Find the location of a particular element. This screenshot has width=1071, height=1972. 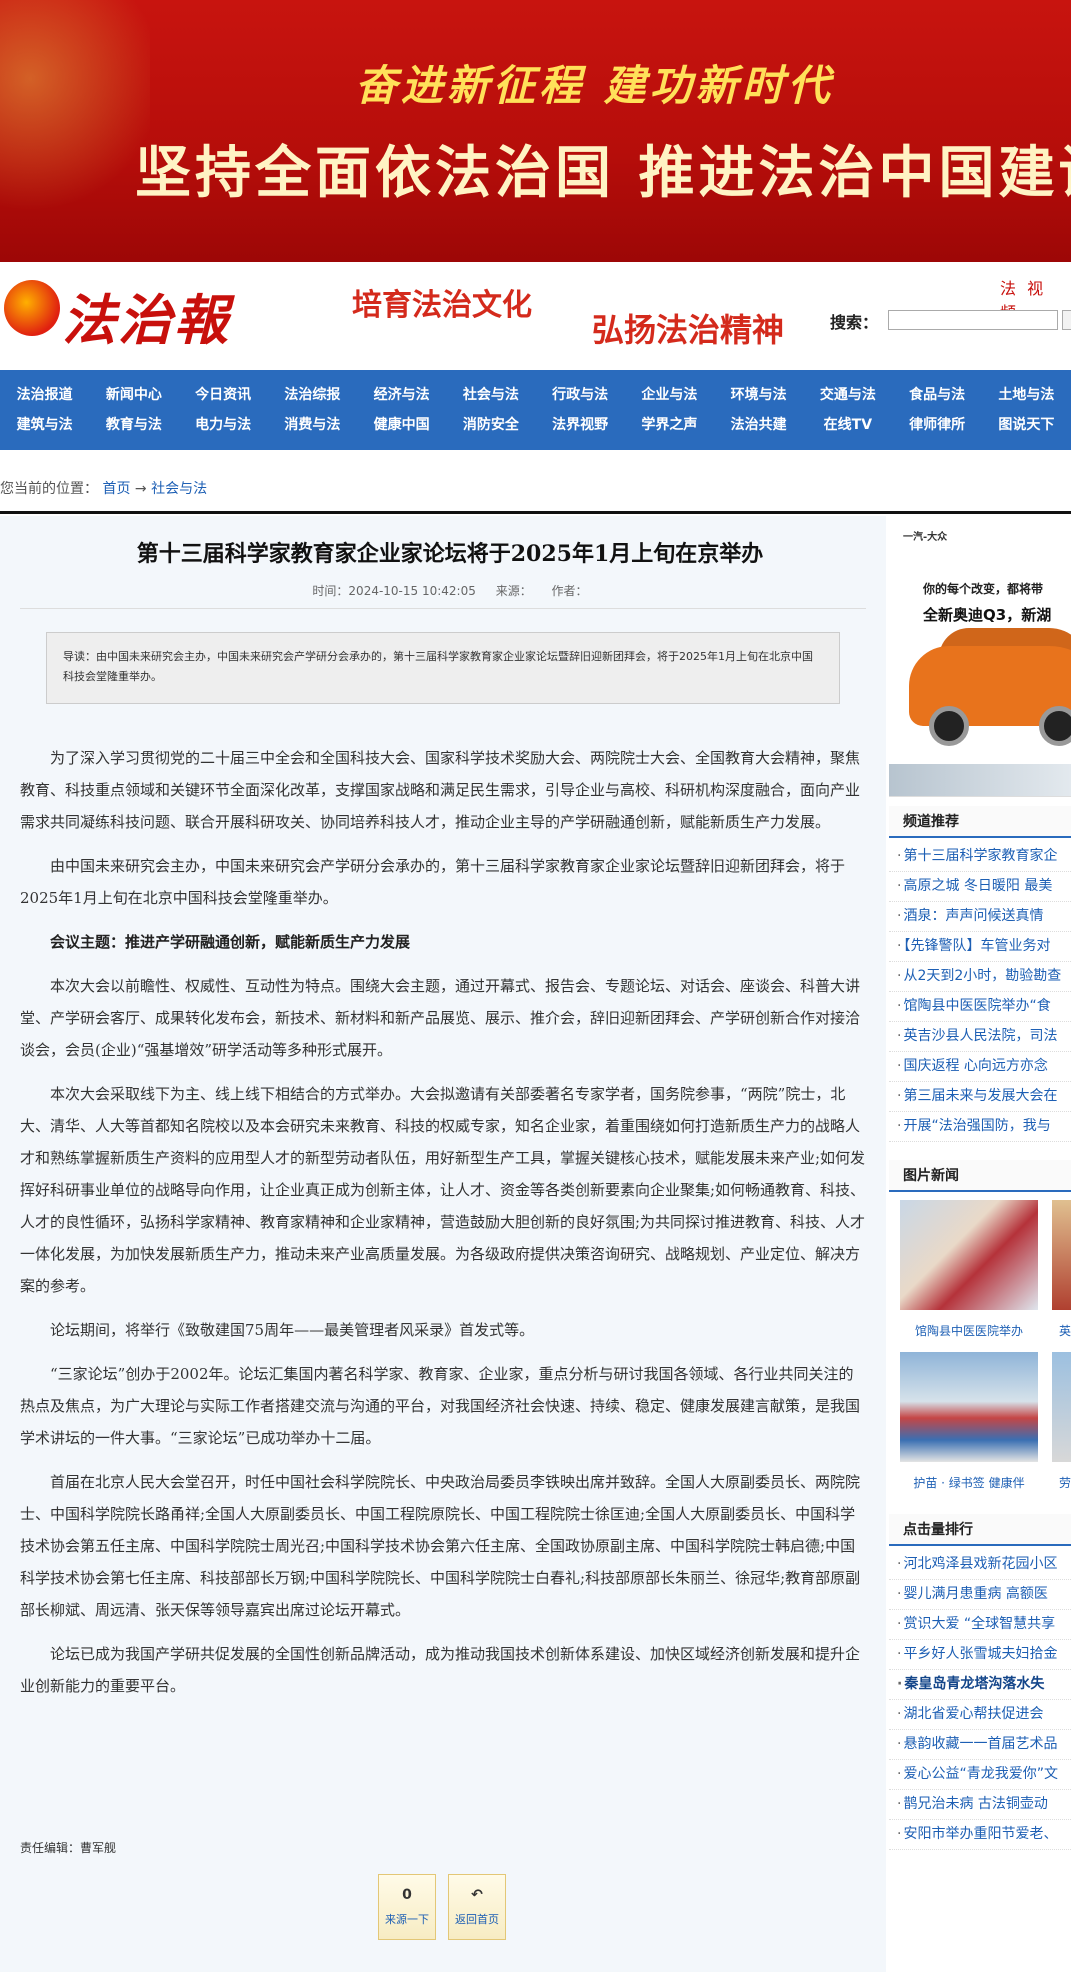

ad-brand: 一汽-大众 is located at coordinates (925, 537).